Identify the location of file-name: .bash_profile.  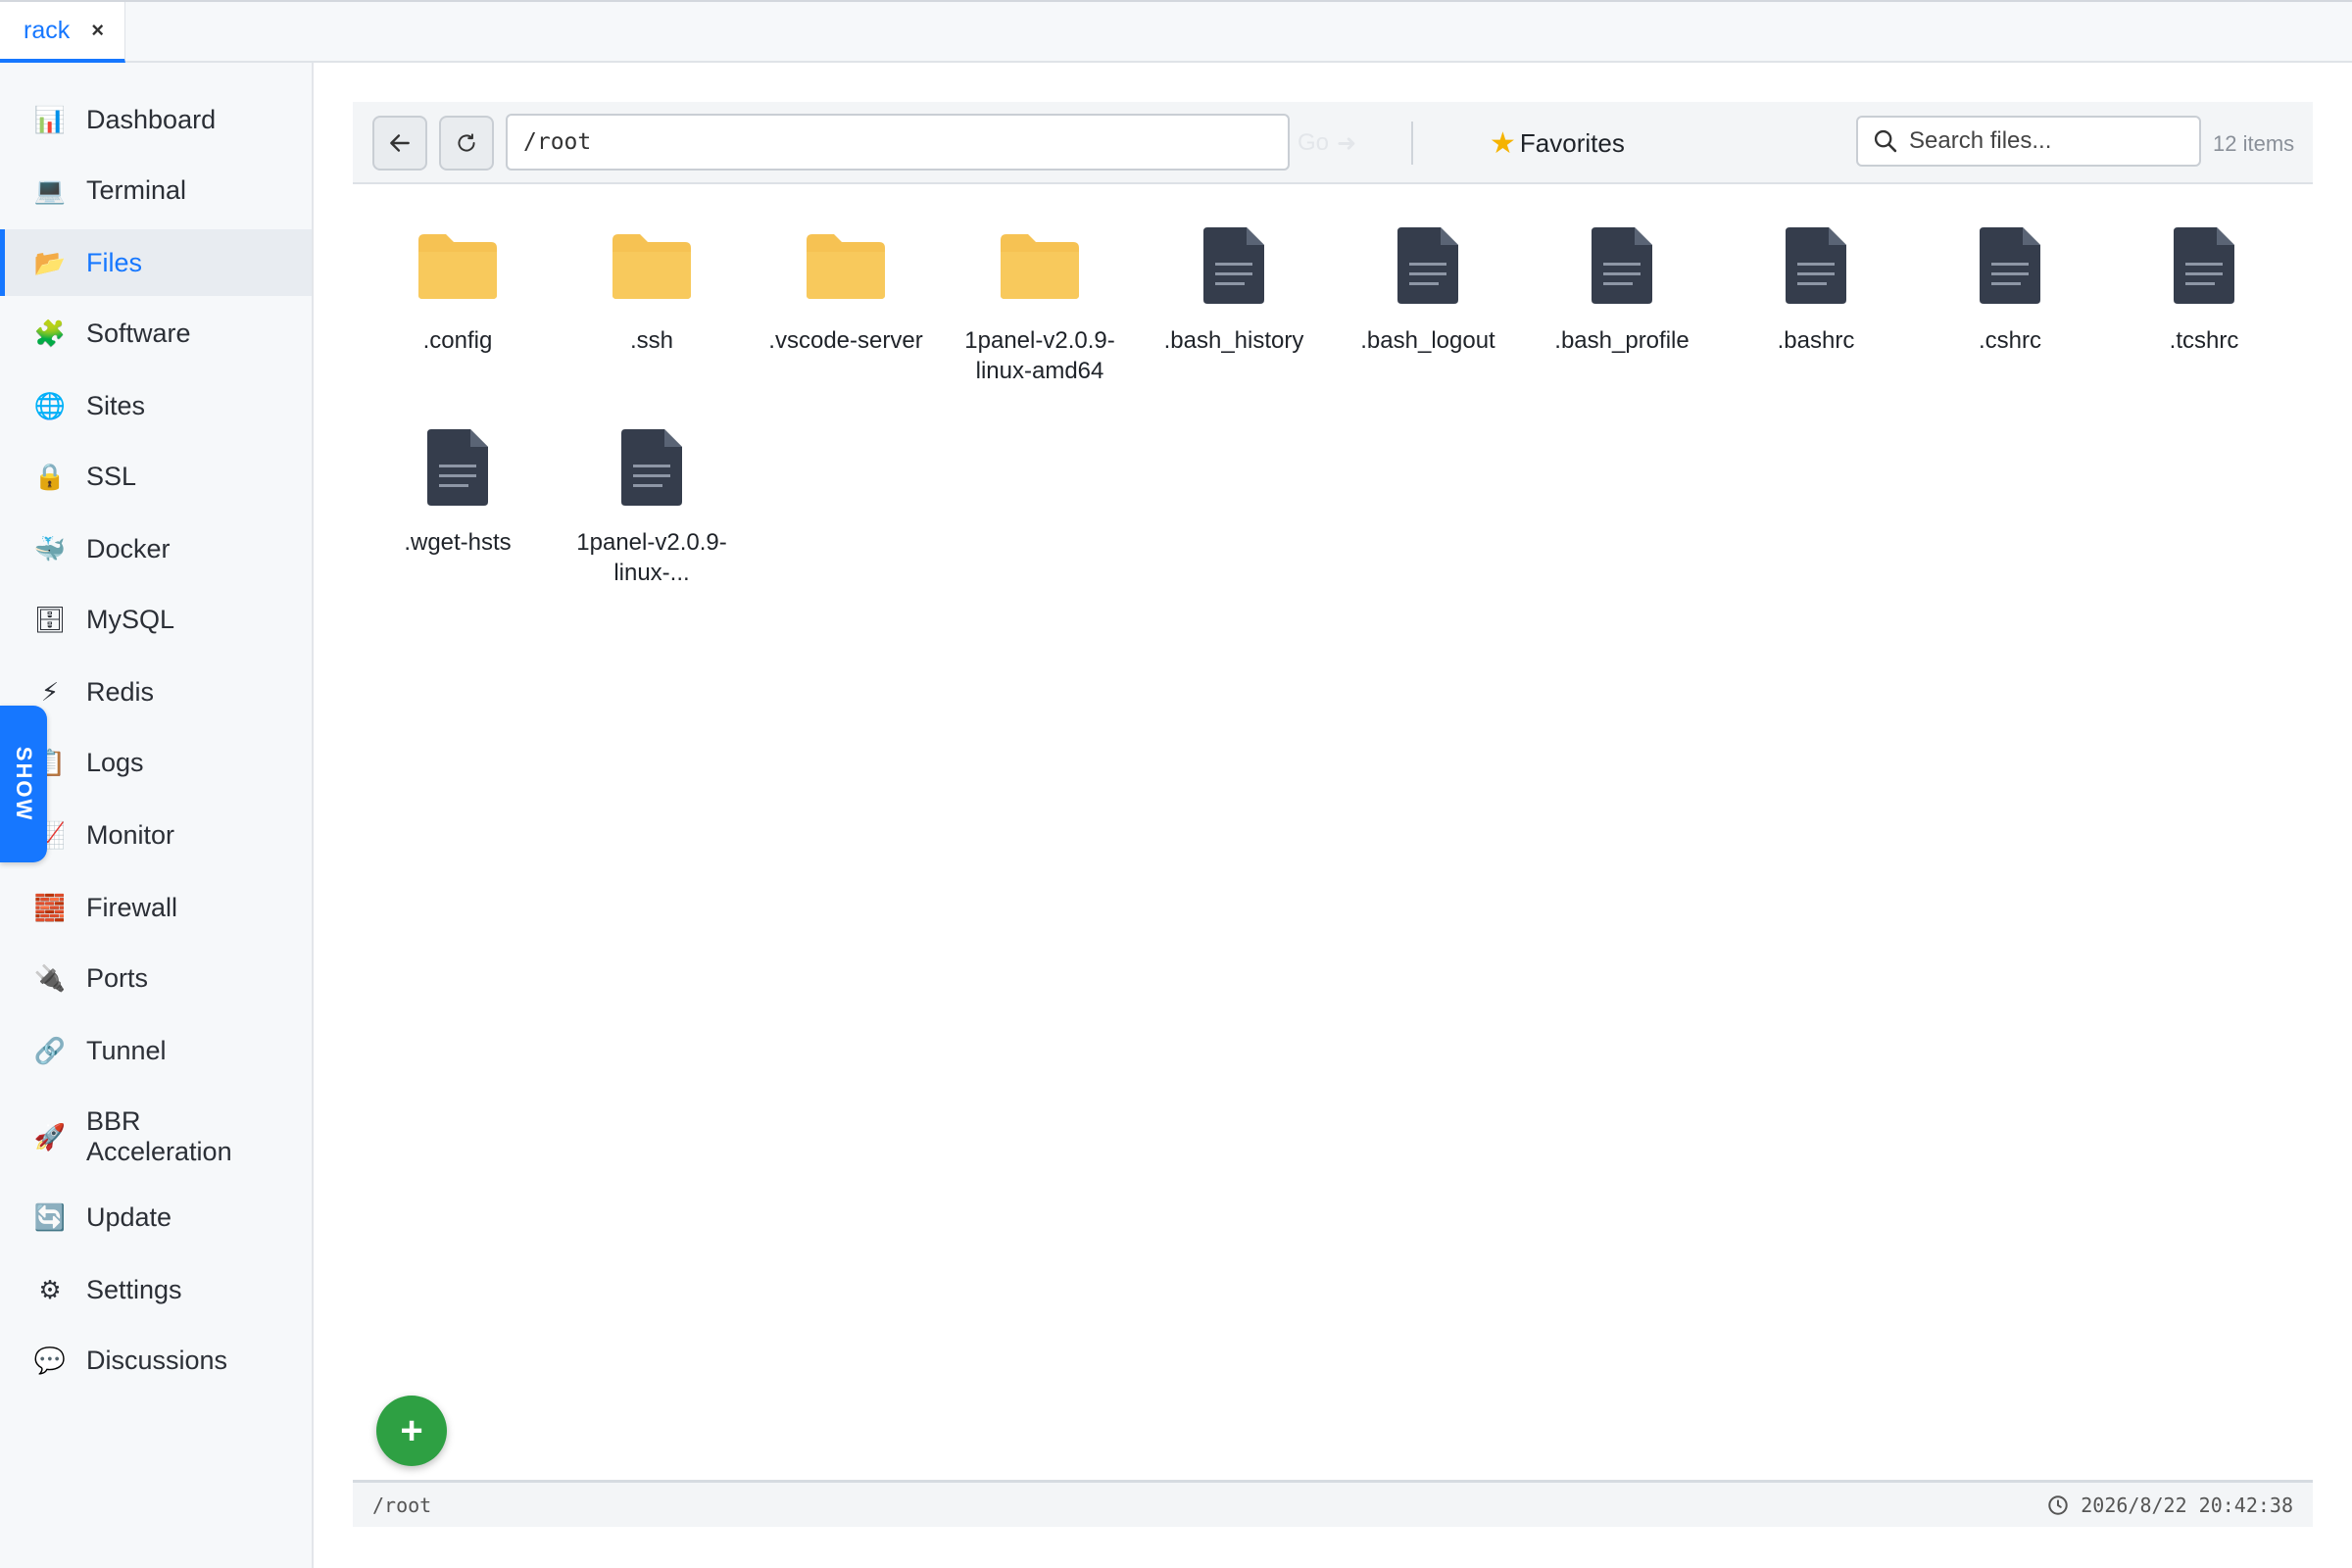
(1622, 340).